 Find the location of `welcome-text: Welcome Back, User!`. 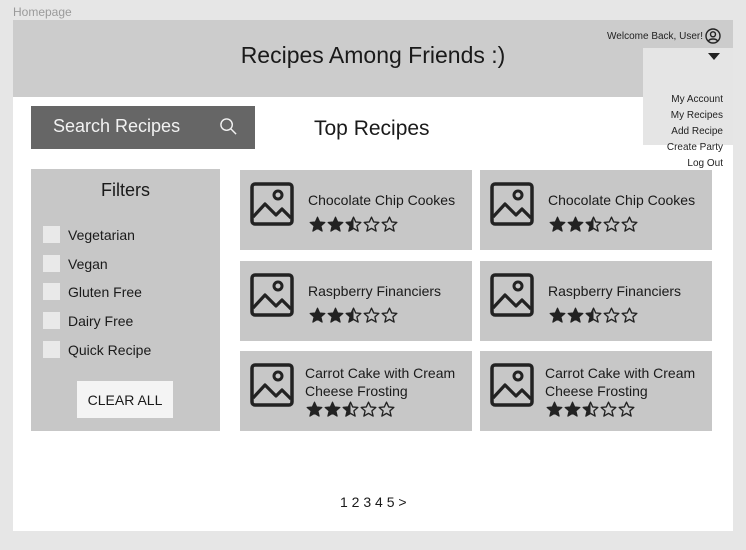

welcome-text: Welcome Back, User! is located at coordinates (655, 36).